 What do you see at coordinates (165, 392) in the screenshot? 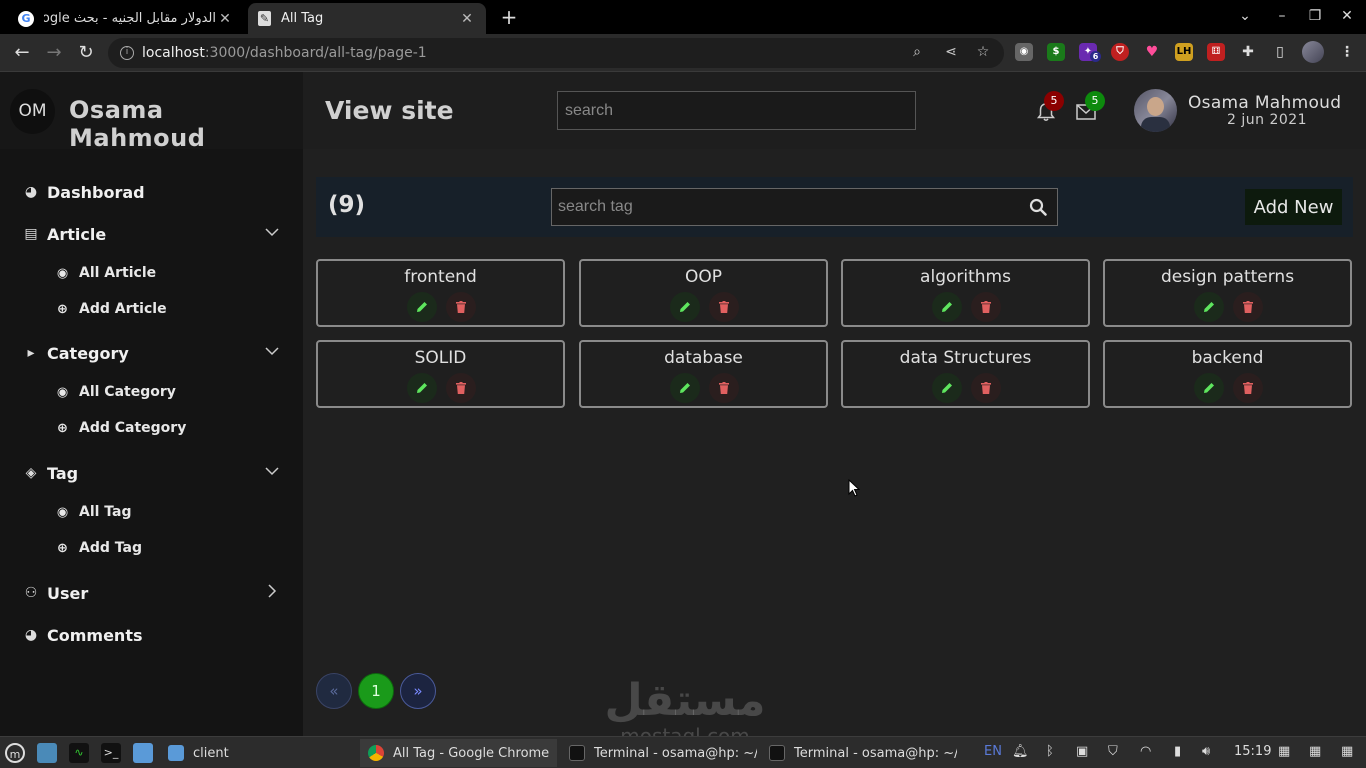
I see `sidebar-subitem-all-category: ◉ All Category` at bounding box center [165, 392].